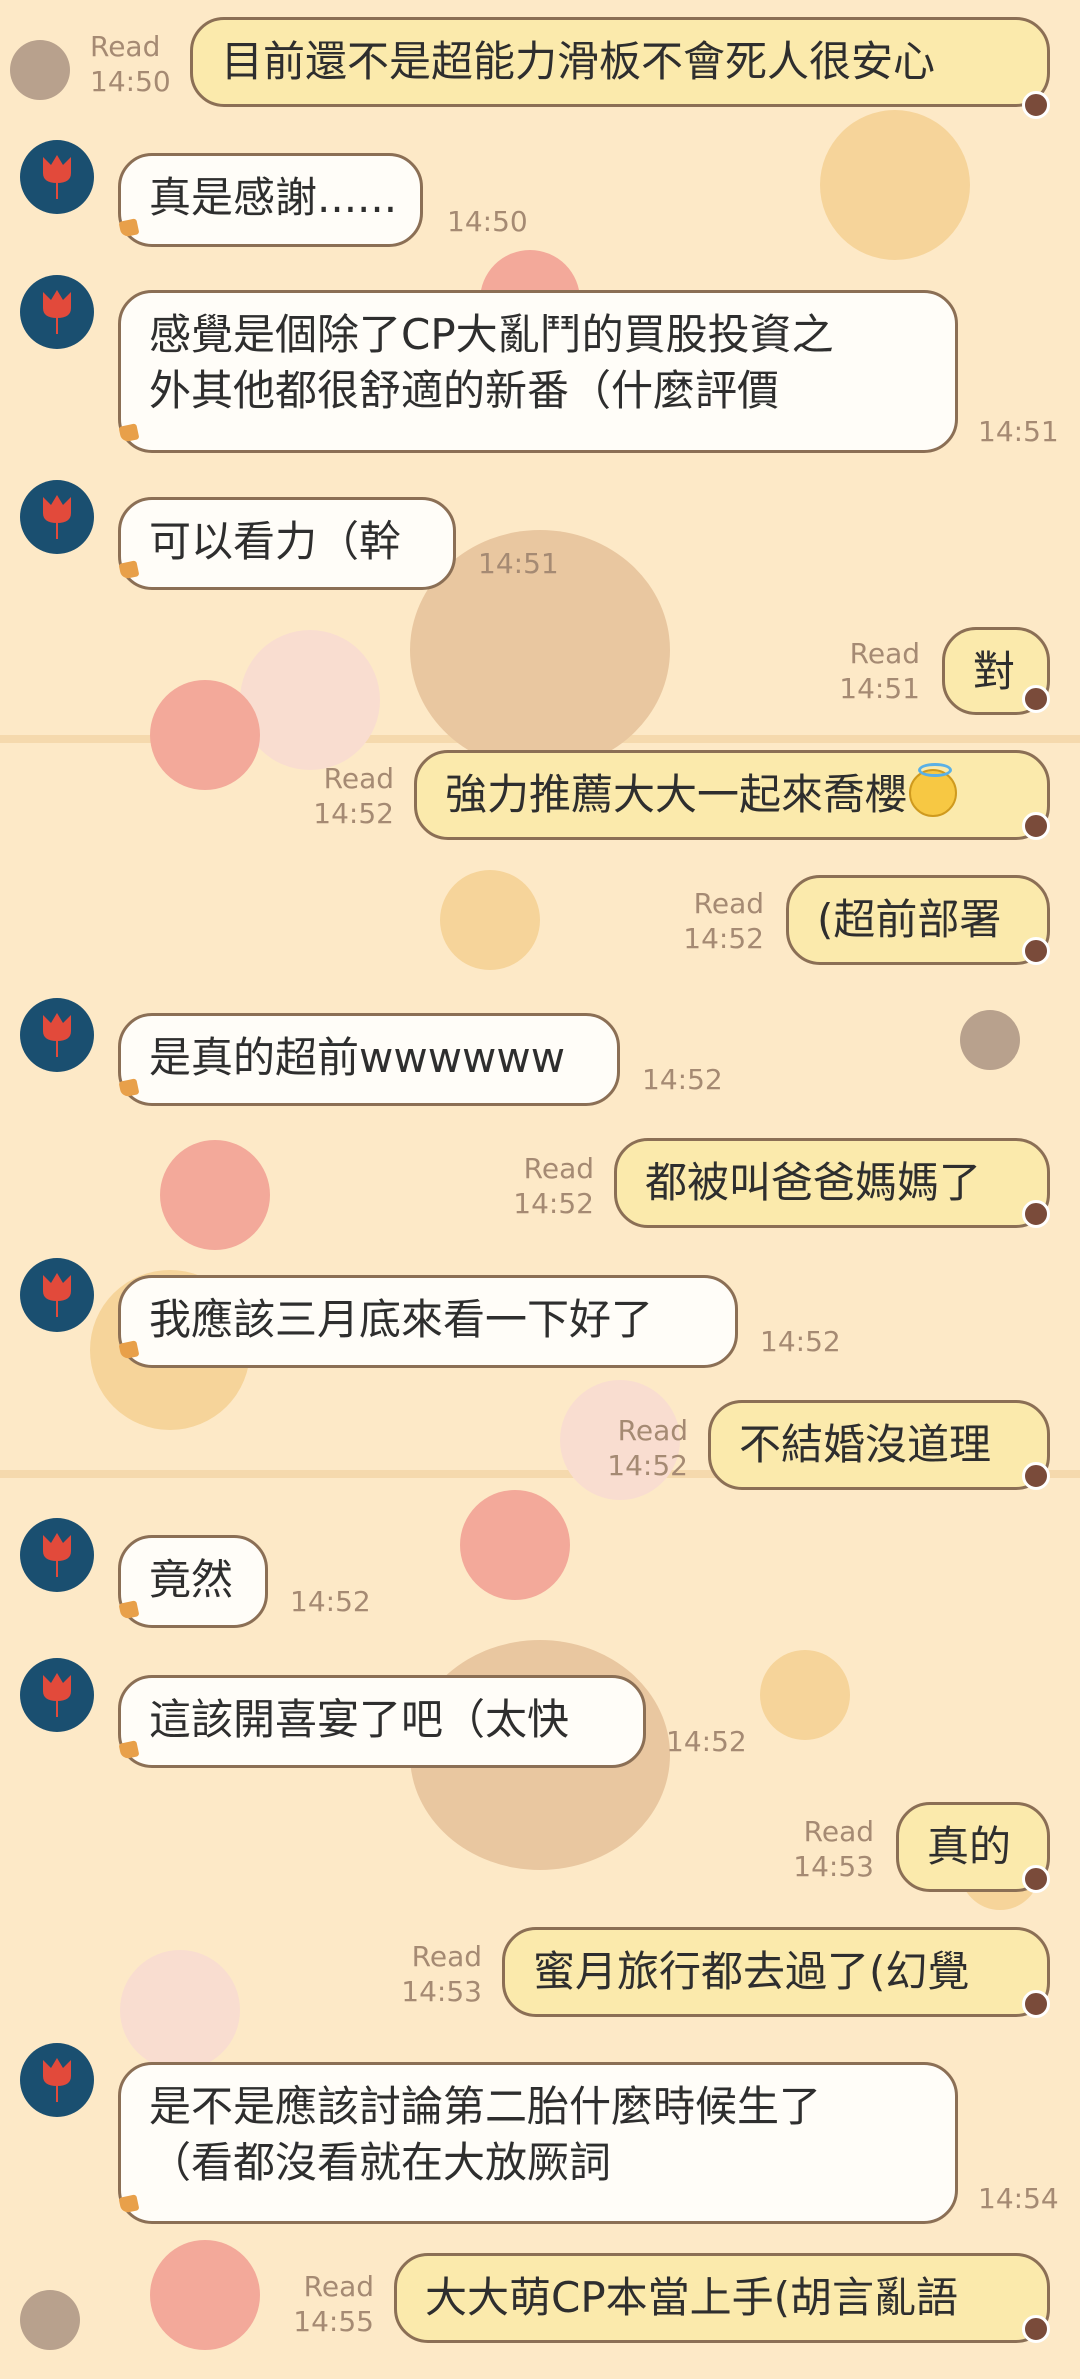  What do you see at coordinates (540, 1575) in the screenshot?
I see `message-row-incoming: 竟然 14:52` at bounding box center [540, 1575].